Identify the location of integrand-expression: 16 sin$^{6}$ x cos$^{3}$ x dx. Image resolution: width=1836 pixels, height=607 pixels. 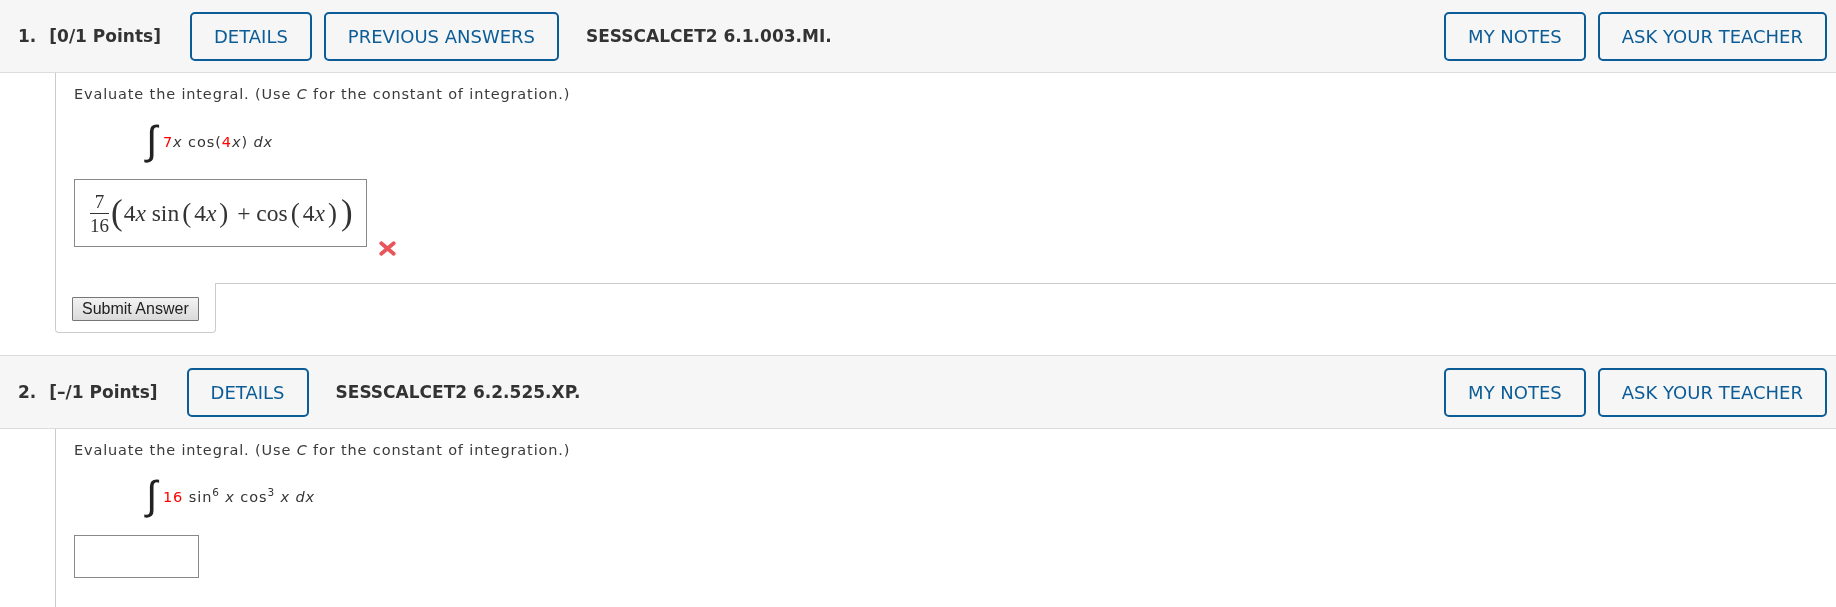
(239, 495).